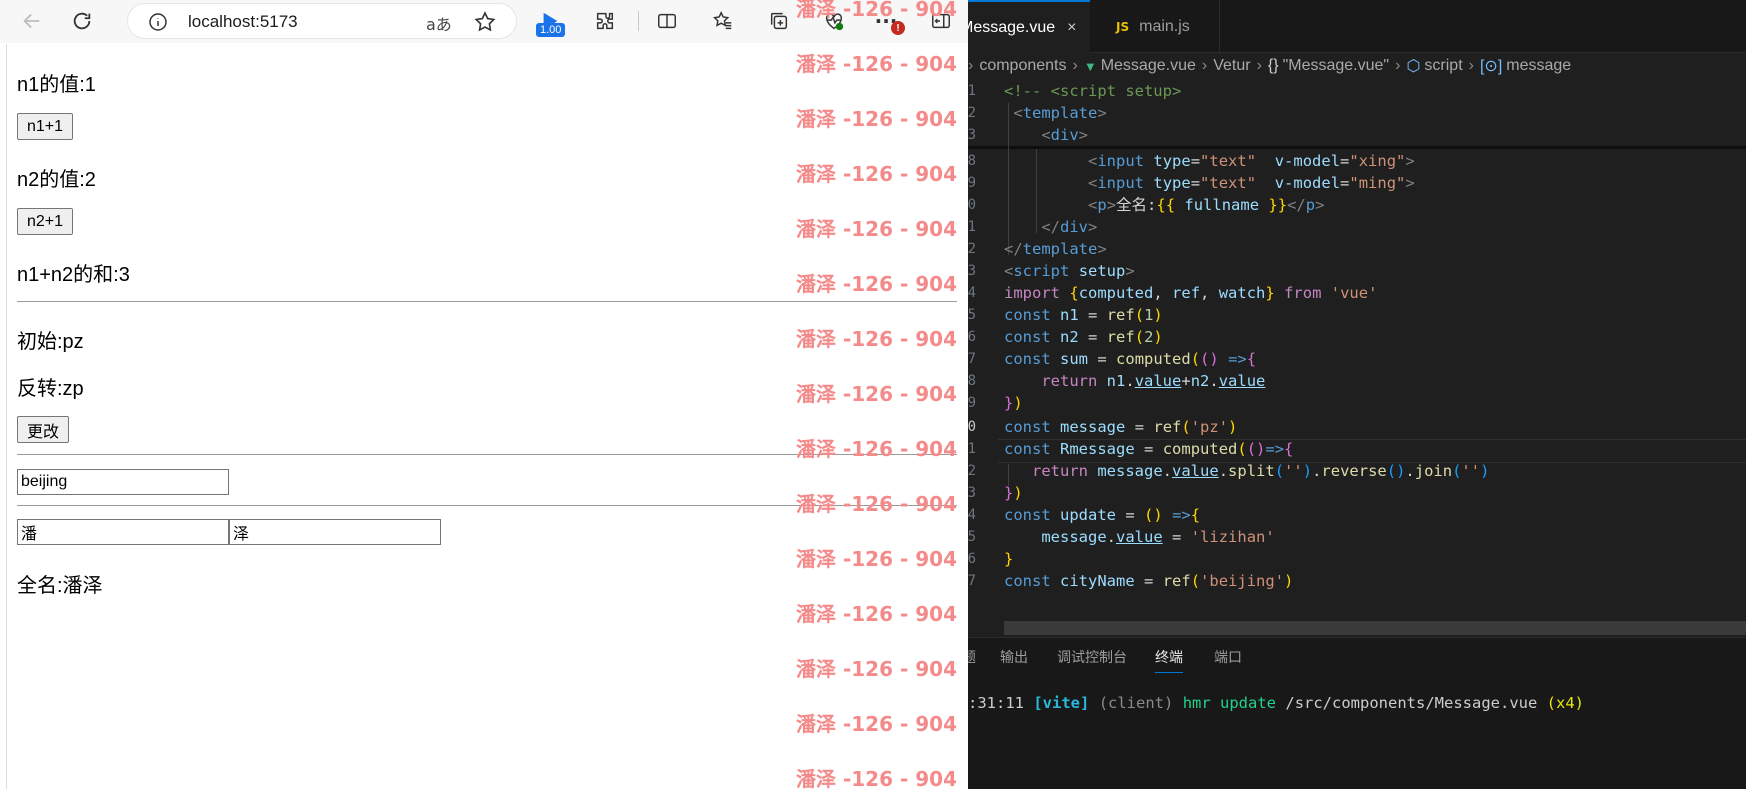 Image resolution: width=1746 pixels, height=789 pixels. What do you see at coordinates (123, 482) in the screenshot?
I see `city-input` at bounding box center [123, 482].